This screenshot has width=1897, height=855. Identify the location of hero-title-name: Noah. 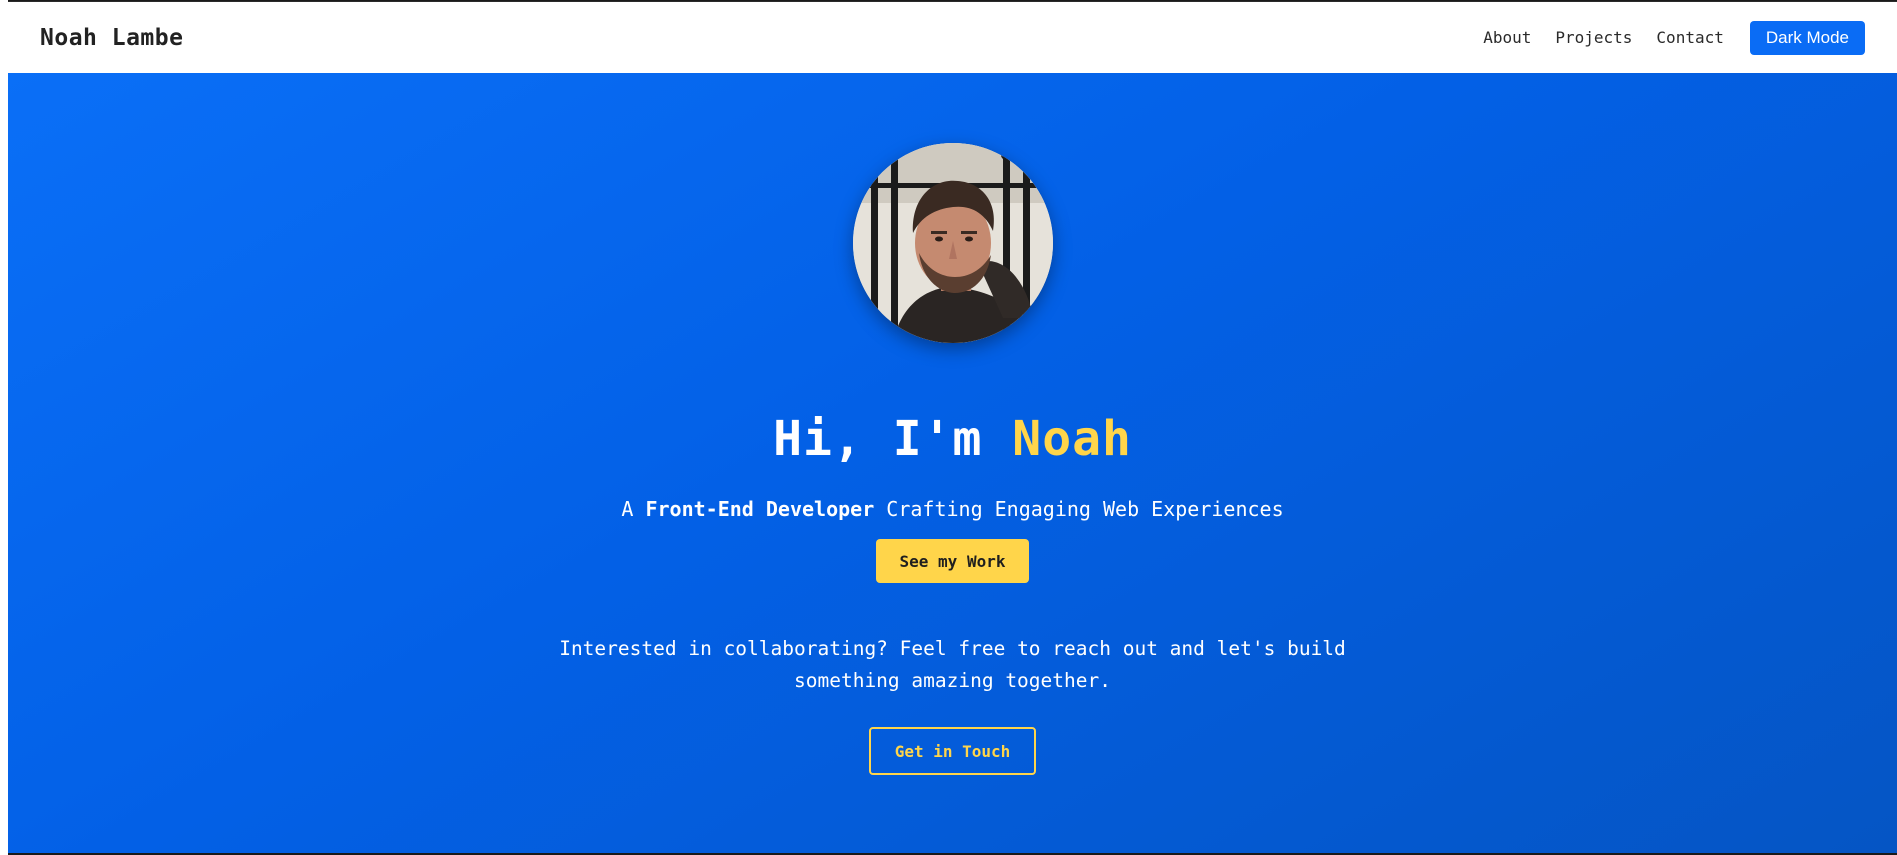
(1072, 439).